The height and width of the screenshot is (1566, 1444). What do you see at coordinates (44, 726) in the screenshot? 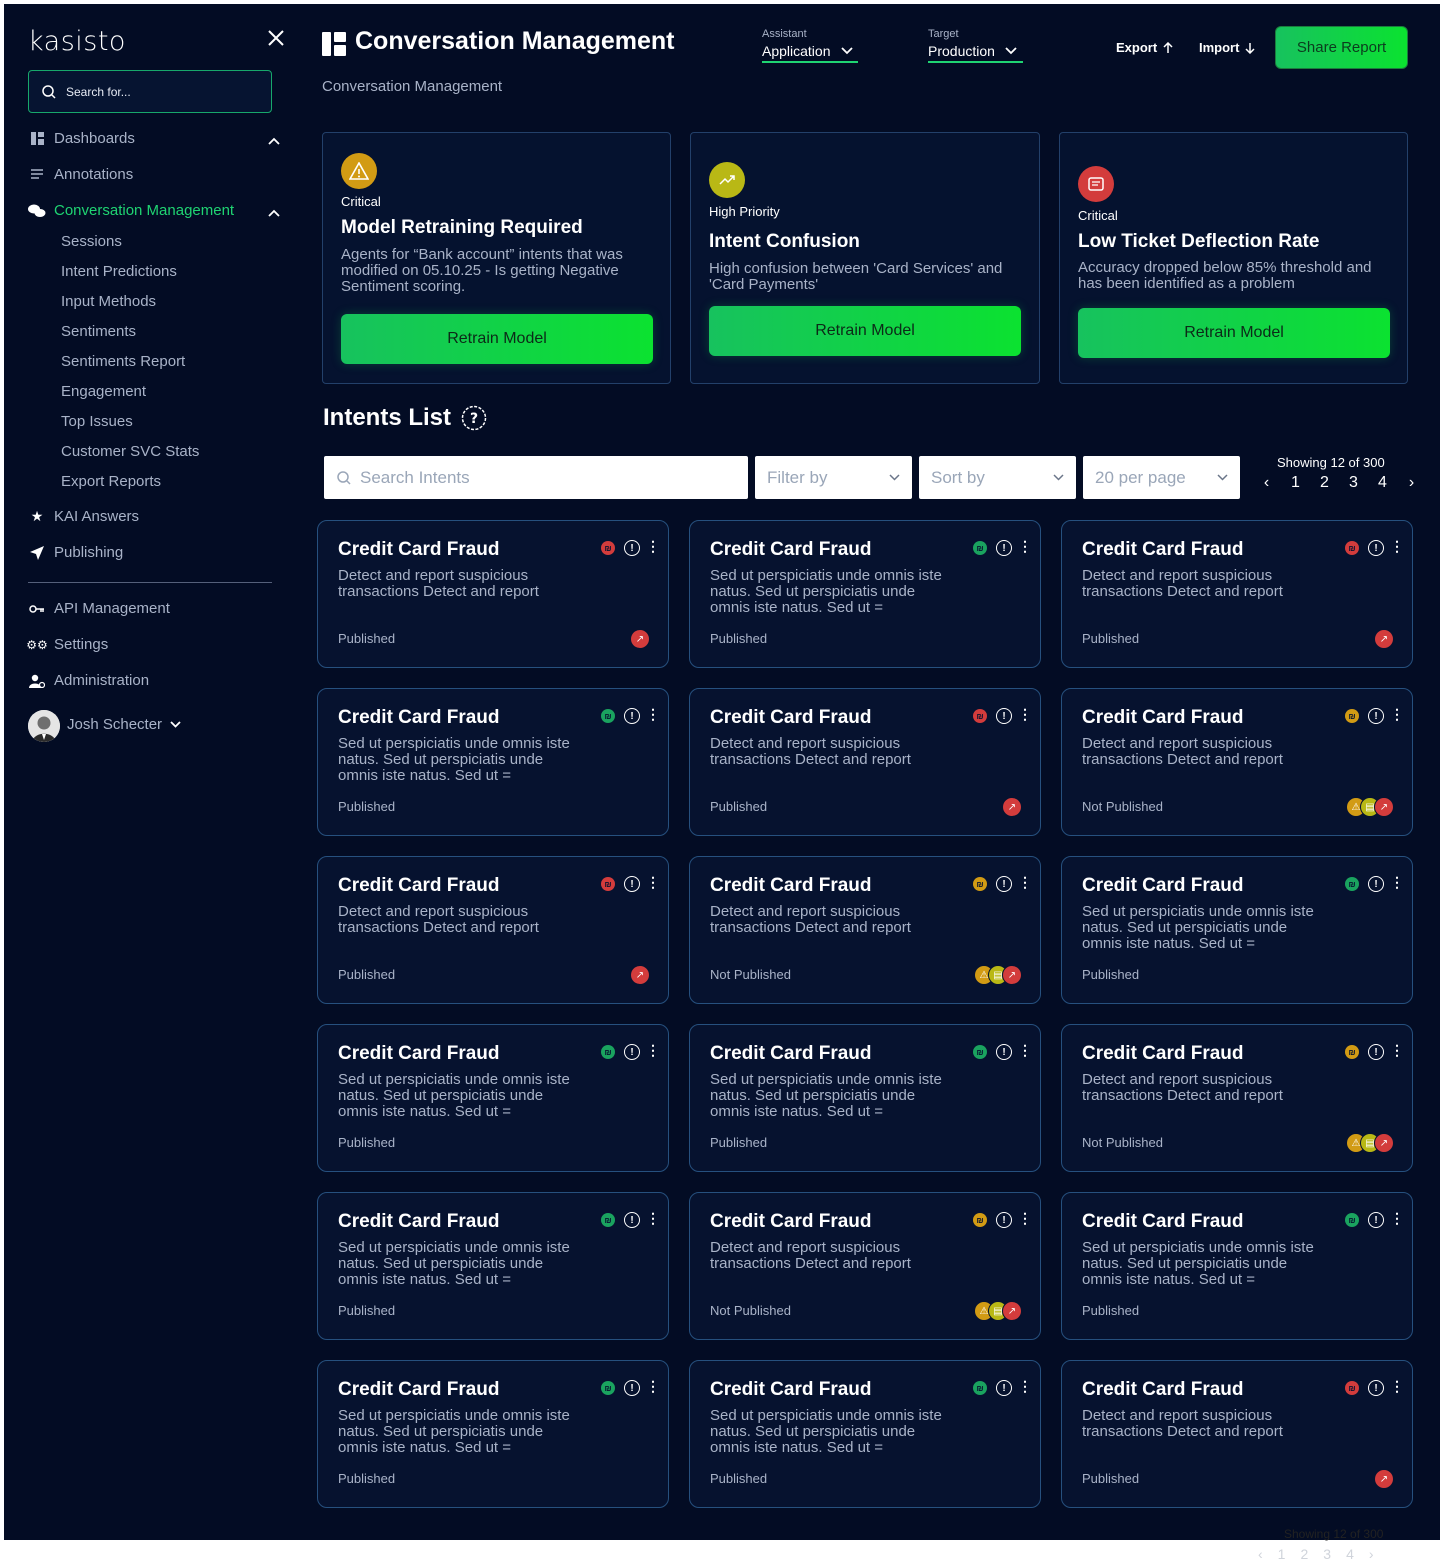
I see `avatar` at bounding box center [44, 726].